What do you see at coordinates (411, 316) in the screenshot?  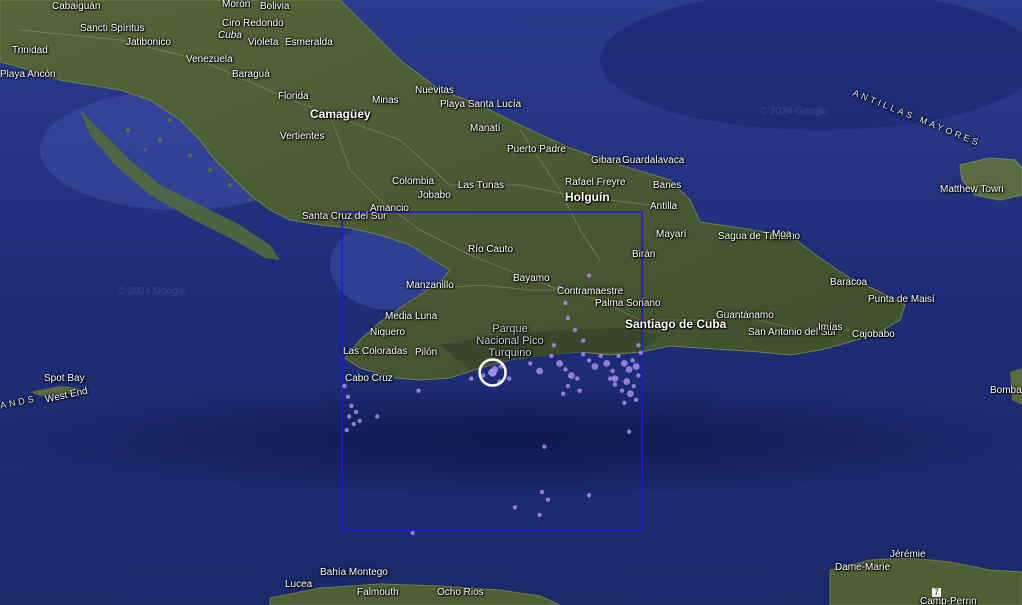 I see `place-label-medialuna: Media Luna` at bounding box center [411, 316].